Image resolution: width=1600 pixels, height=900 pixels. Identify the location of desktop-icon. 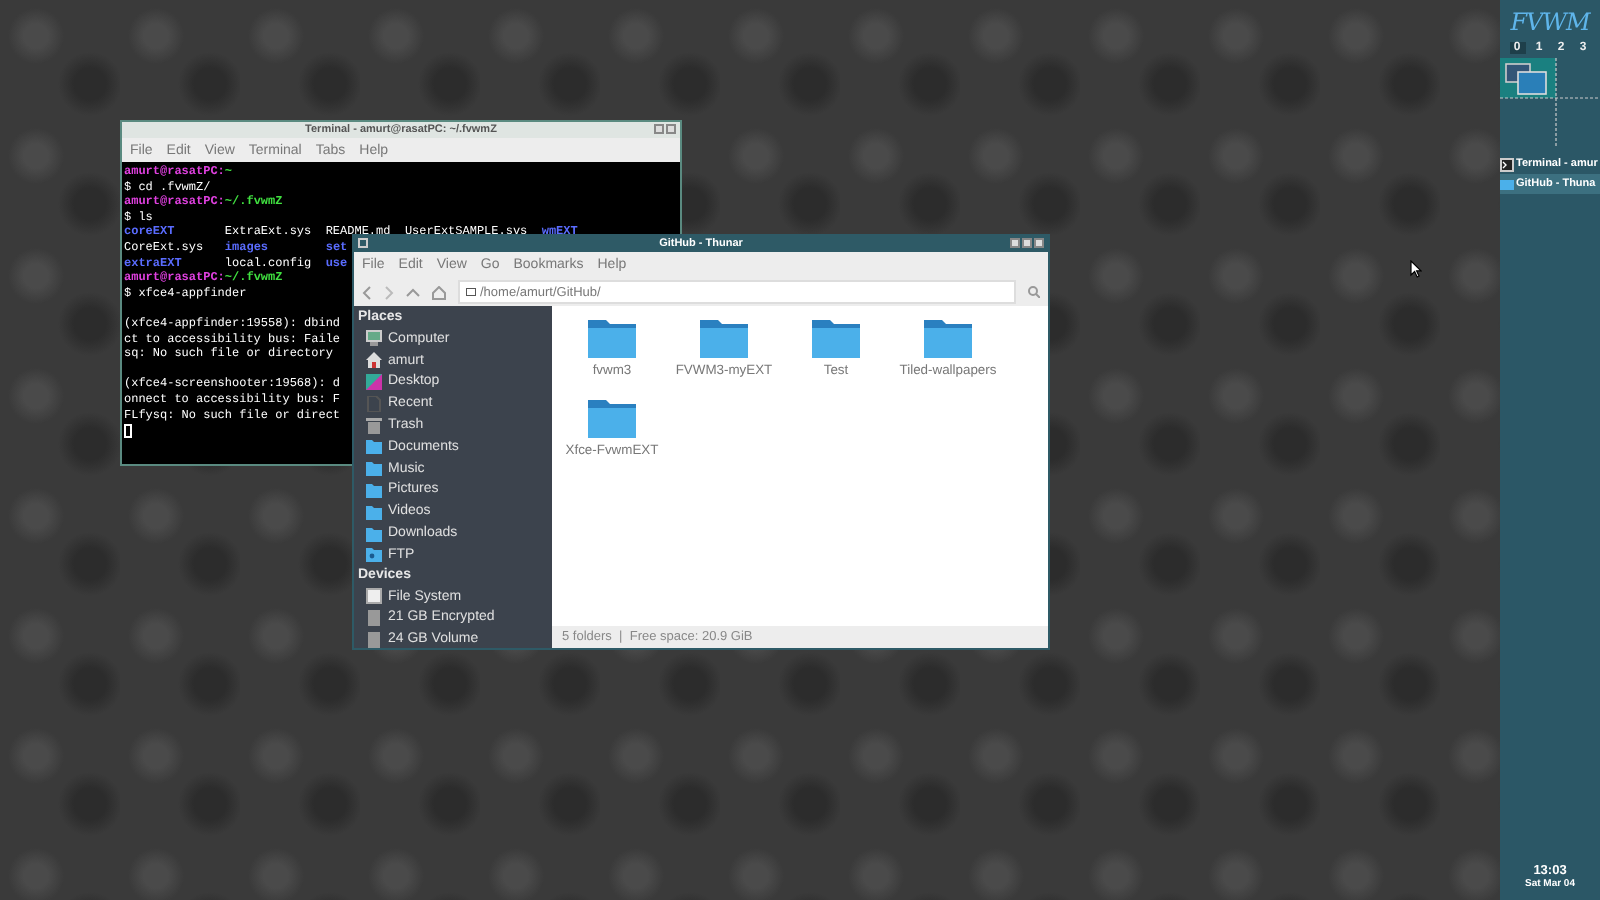
(374, 381).